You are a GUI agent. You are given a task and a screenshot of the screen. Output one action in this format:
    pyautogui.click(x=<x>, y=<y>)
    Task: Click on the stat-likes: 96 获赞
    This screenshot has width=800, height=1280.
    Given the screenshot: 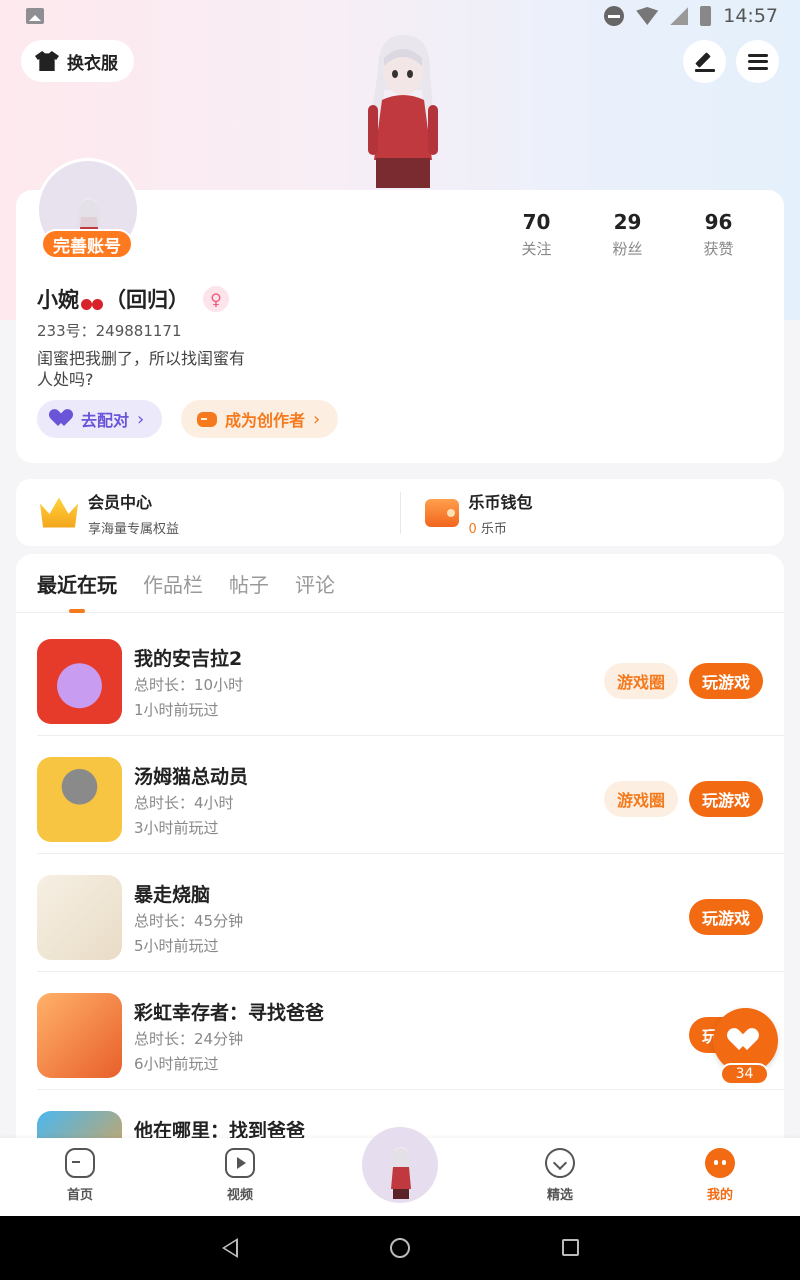 What is the action you would take?
    pyautogui.click(x=718, y=234)
    